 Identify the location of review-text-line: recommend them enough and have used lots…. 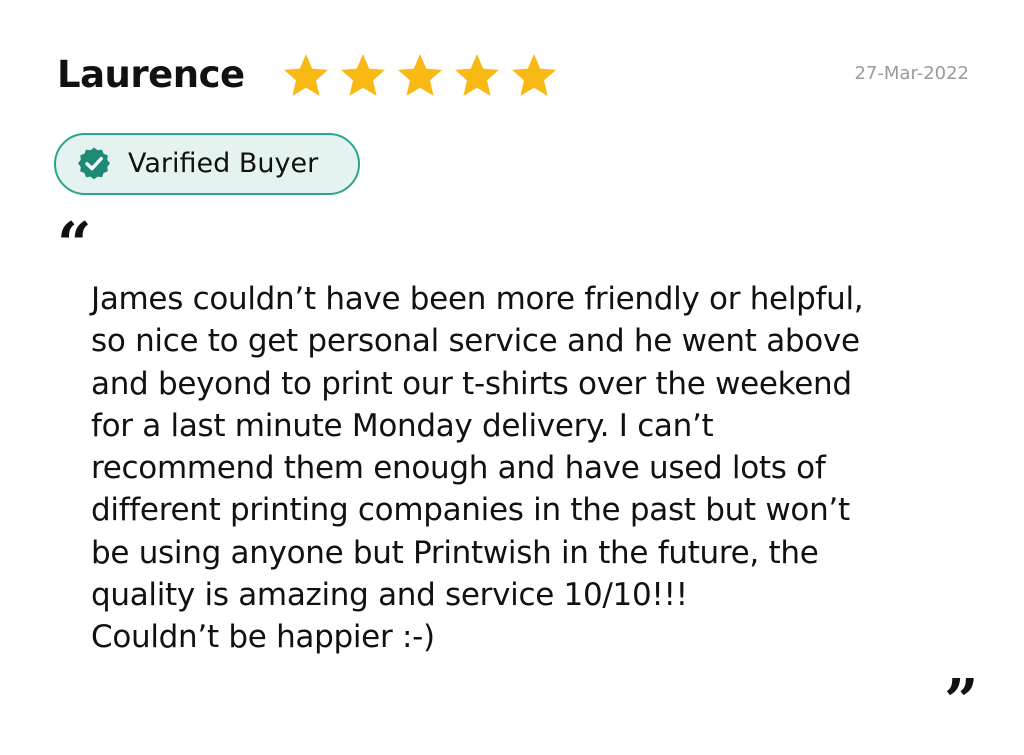
(458, 468).